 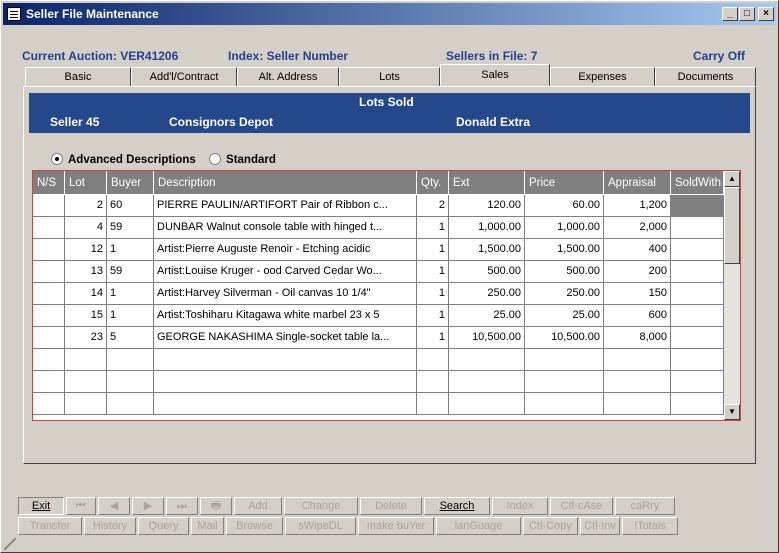 What do you see at coordinates (564, 272) in the screenshot?
I see `cell-price: 500.00` at bounding box center [564, 272].